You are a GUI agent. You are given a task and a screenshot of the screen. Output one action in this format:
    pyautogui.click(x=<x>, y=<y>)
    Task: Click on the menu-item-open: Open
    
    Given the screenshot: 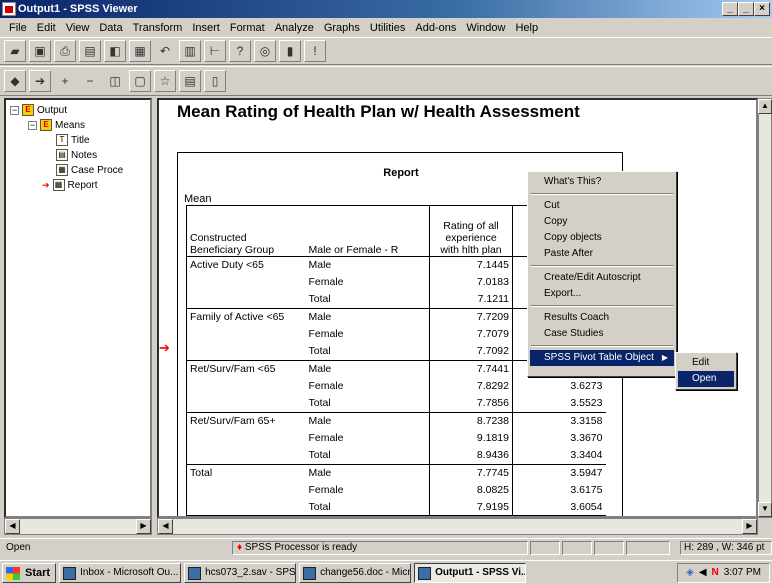 What is the action you would take?
    pyautogui.click(x=706, y=379)
    